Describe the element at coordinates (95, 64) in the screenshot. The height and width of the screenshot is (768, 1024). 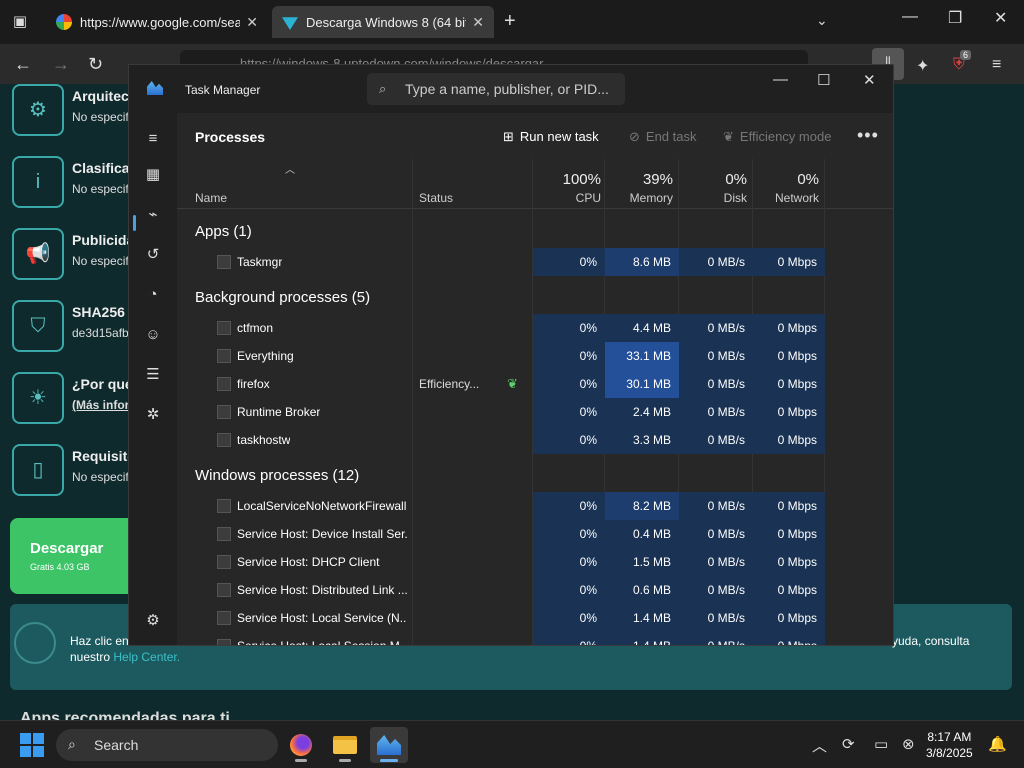
I see `reload-icon: ↻` at that location.